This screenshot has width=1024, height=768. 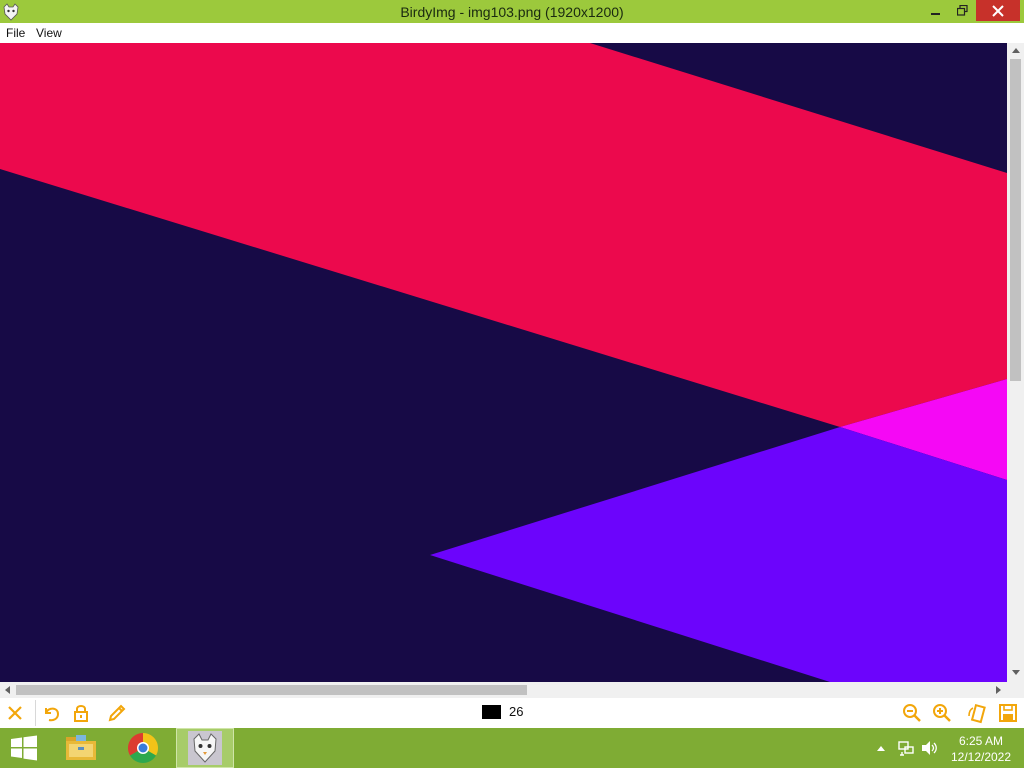 I want to click on lock-icon, so click(x=81, y=713).